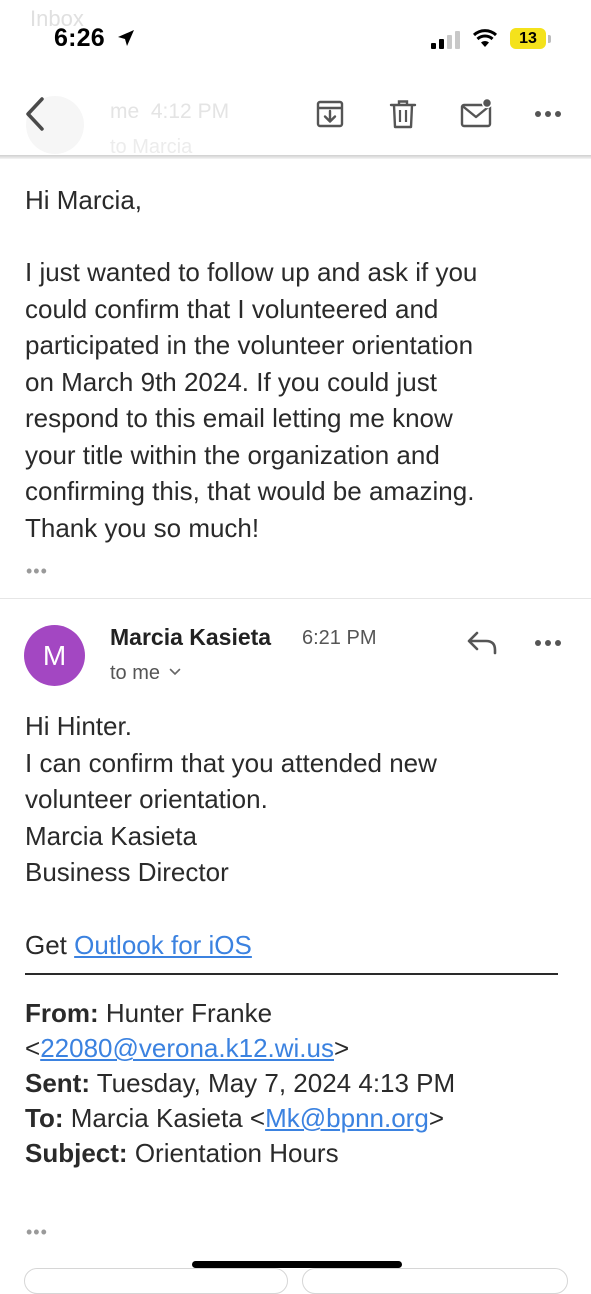 The height and width of the screenshot is (1294, 591). What do you see at coordinates (347, 1118) in the screenshot?
I see `to-email-link: Mk@bpnn.org` at bounding box center [347, 1118].